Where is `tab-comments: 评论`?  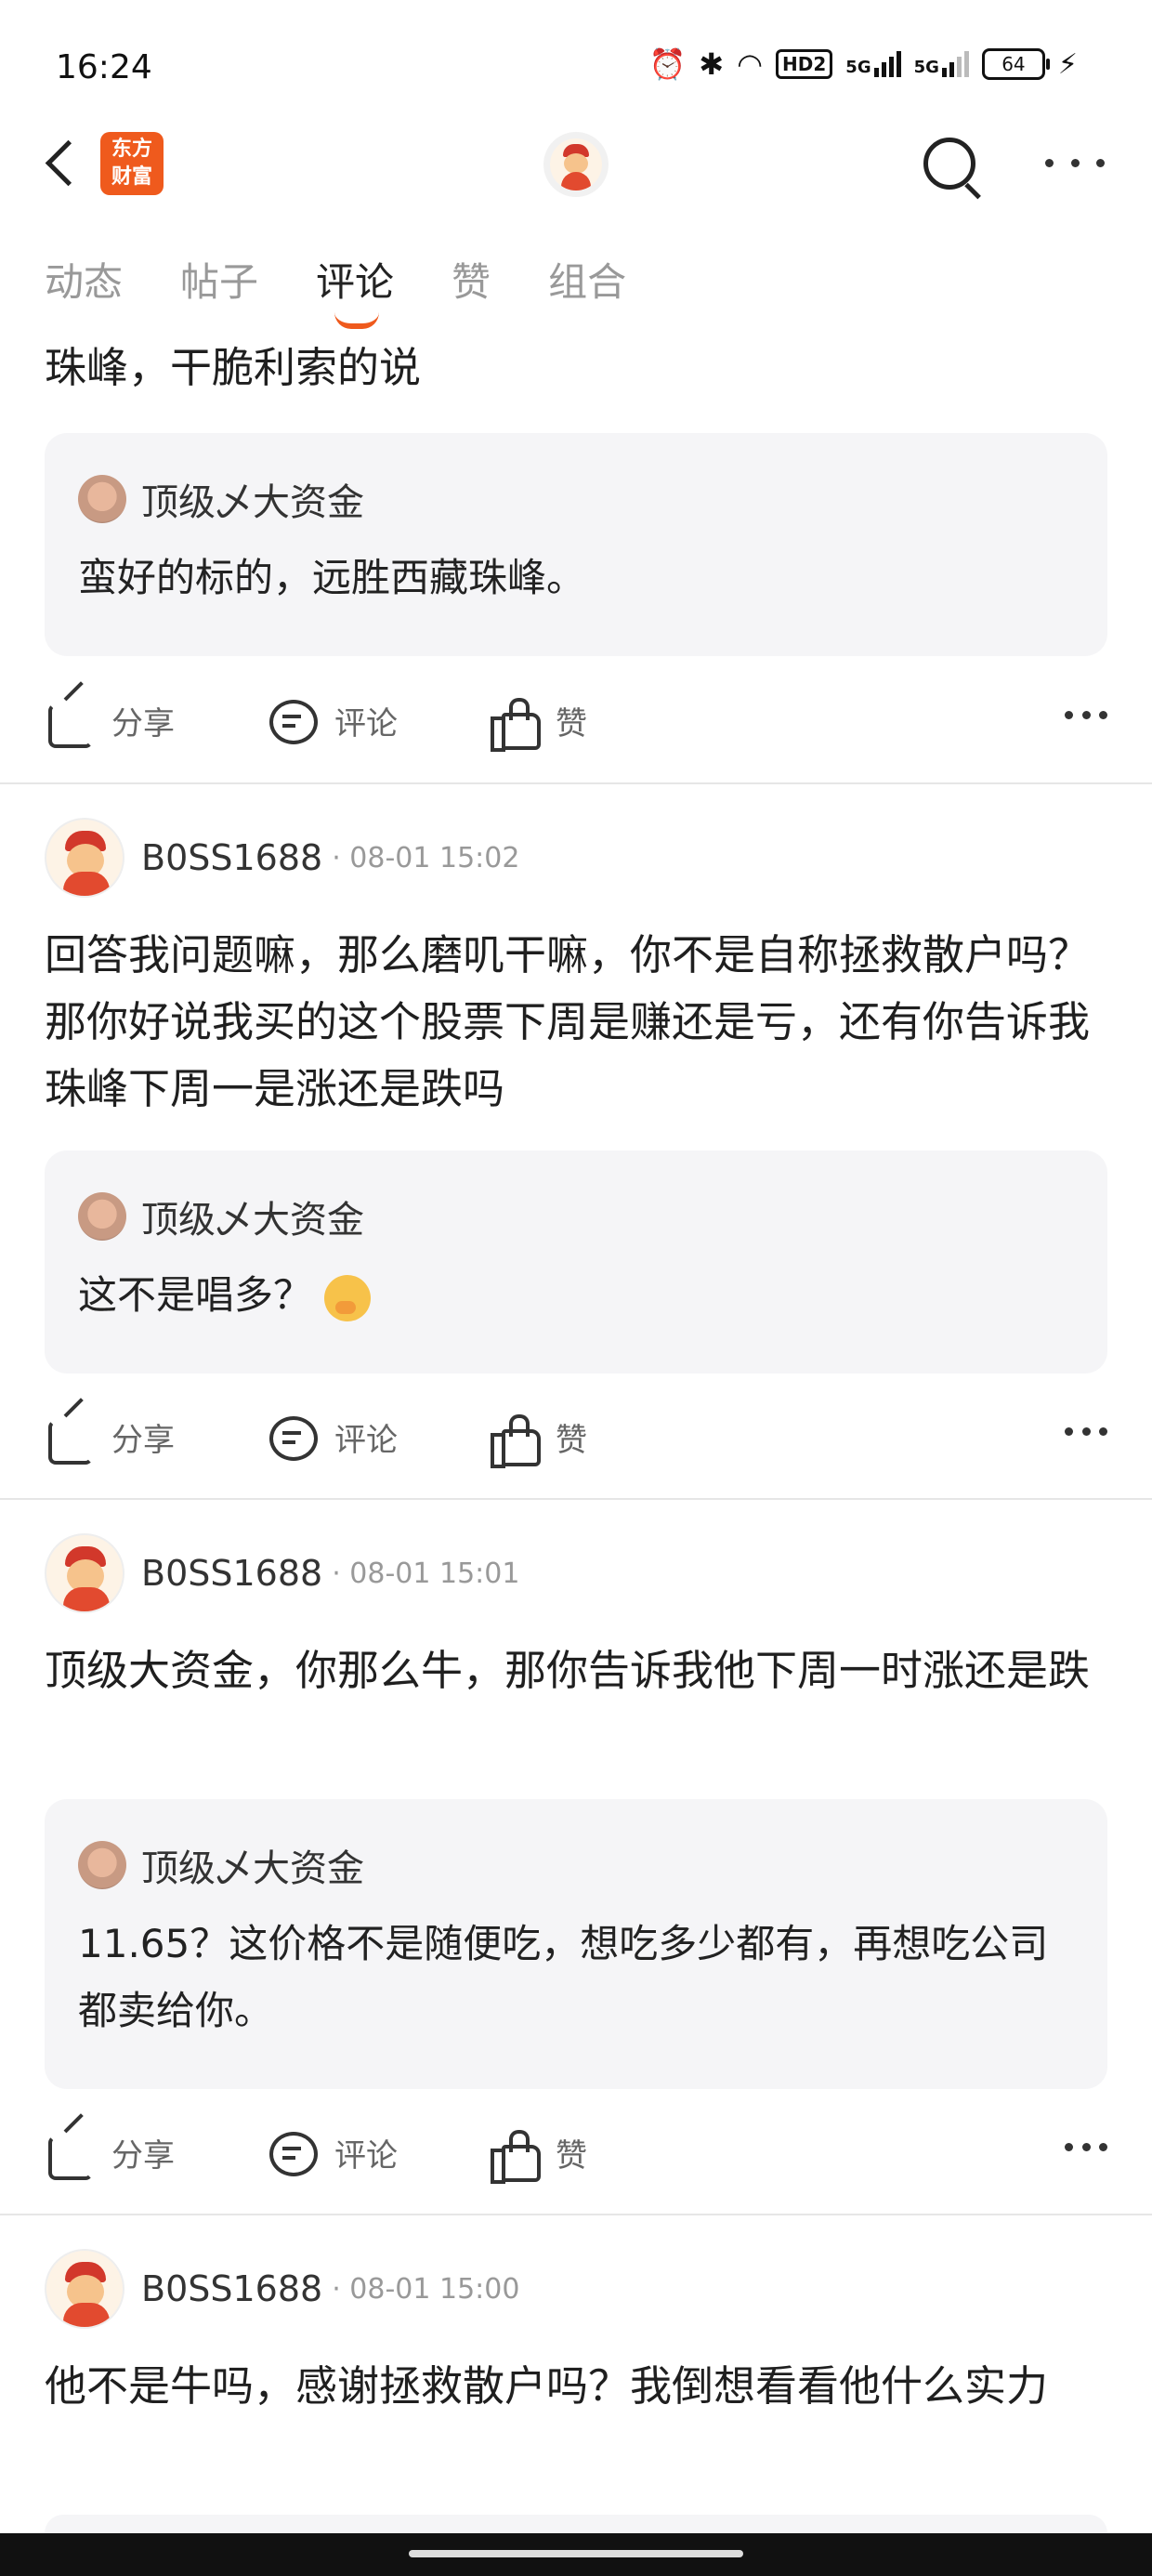
tab-comments: 评论 is located at coordinates (355, 290).